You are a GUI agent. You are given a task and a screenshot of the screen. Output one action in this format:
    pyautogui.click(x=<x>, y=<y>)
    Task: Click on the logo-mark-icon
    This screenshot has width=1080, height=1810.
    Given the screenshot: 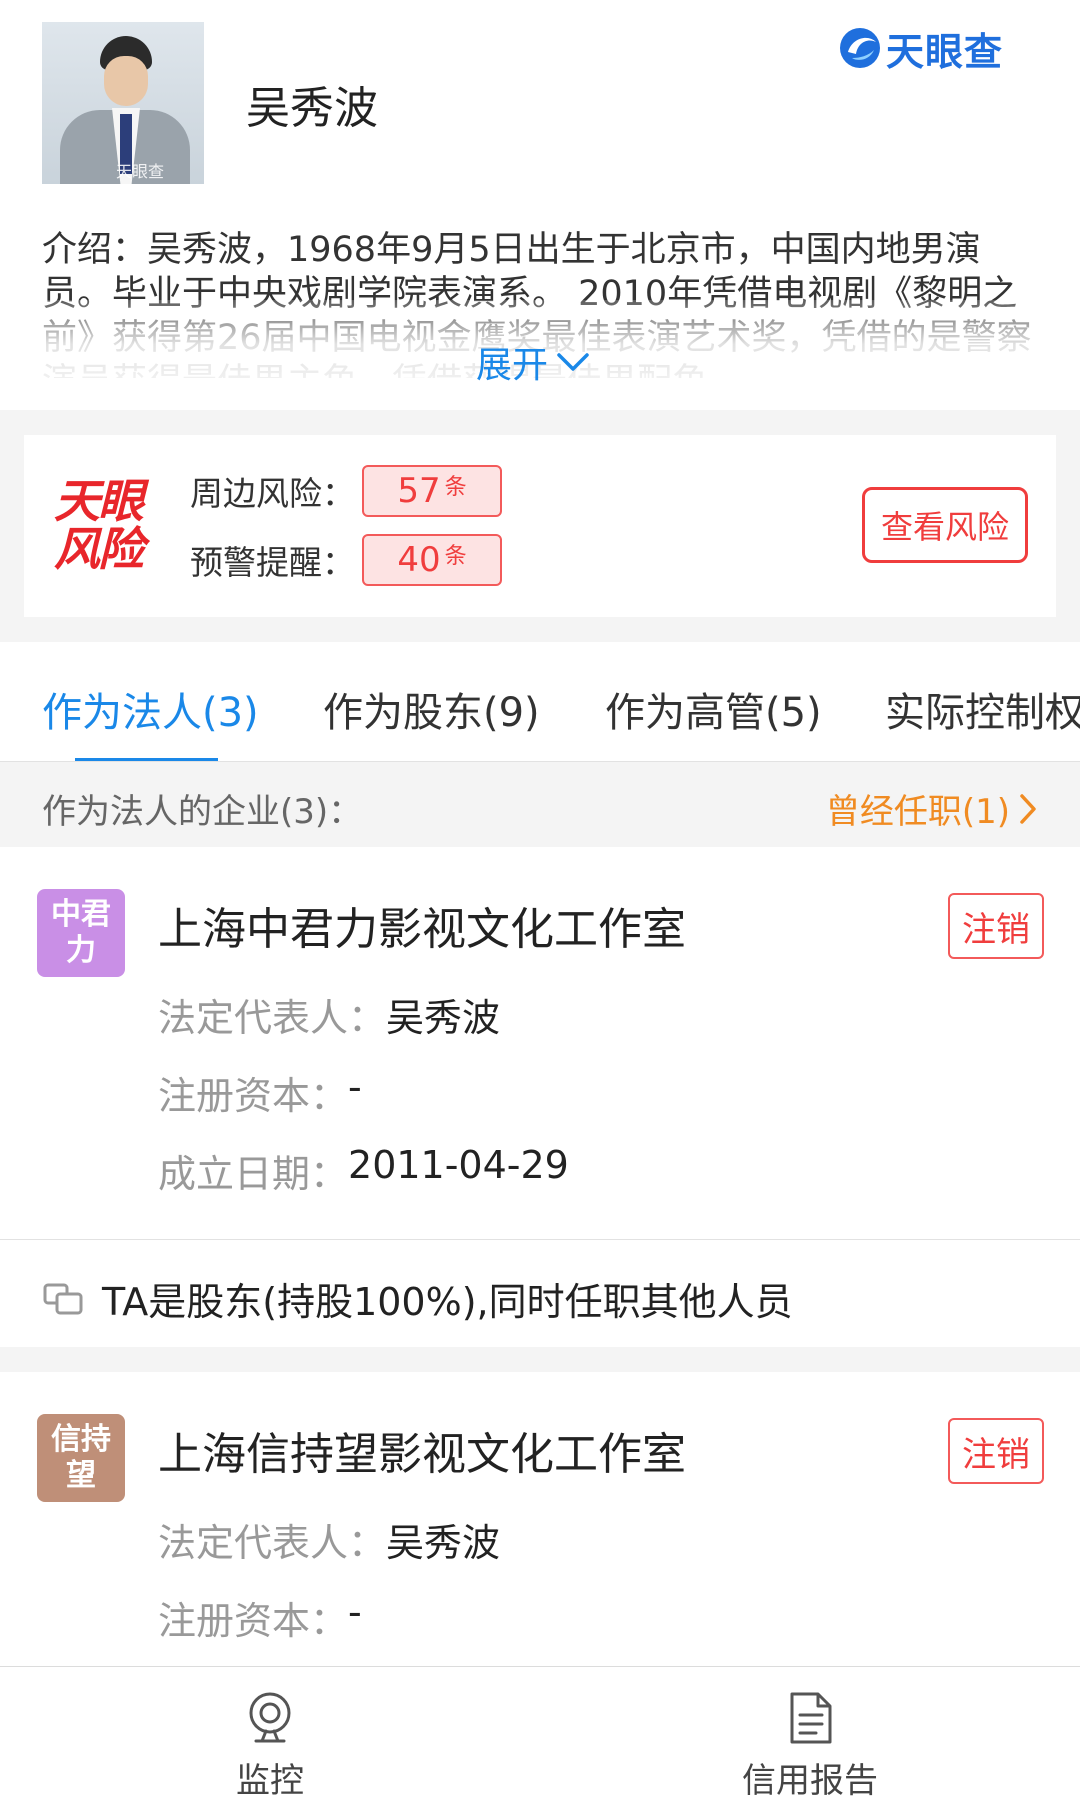 What is the action you would take?
    pyautogui.click(x=860, y=48)
    